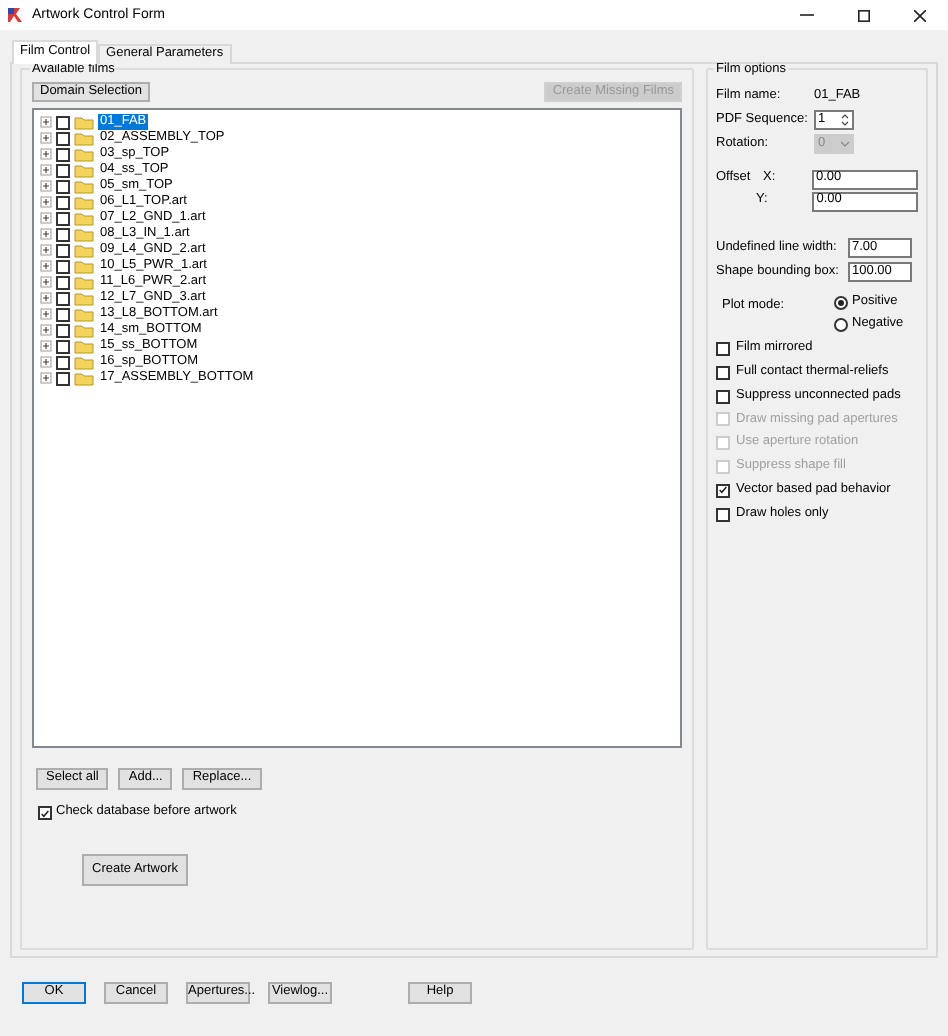 The width and height of the screenshot is (948, 1036). Describe the element at coordinates (845, 144) in the screenshot. I see `chevron-down-icon` at that location.